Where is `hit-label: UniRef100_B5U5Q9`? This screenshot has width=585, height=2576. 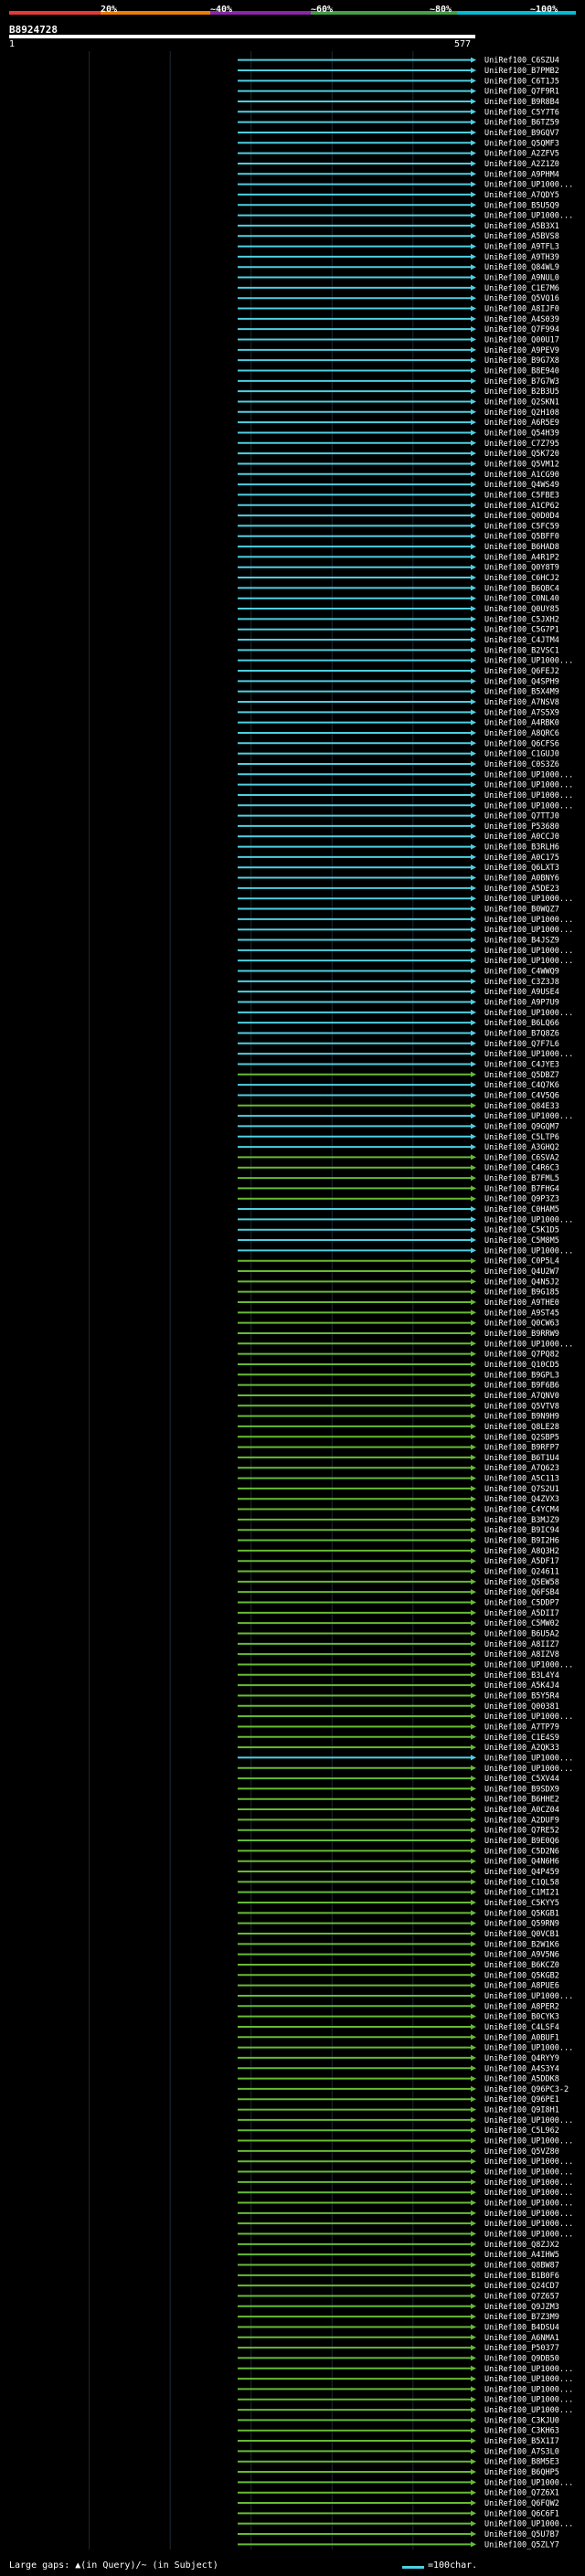
hit-label: UniRef100_B5U5Q9 is located at coordinates (521, 205).